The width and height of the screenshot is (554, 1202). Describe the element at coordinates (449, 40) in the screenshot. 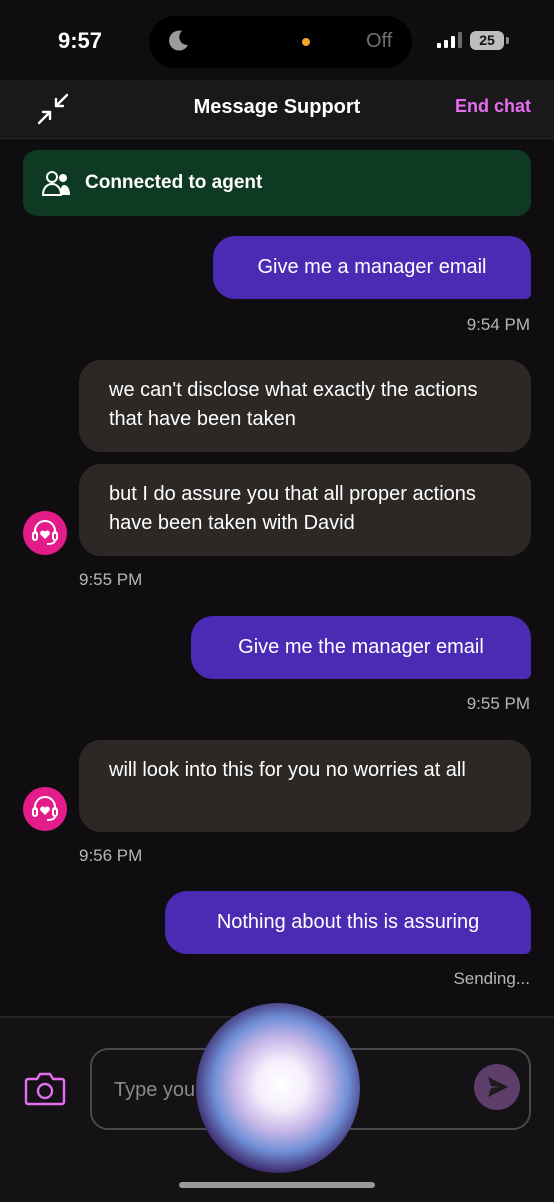

I see `cellular-signal-icon` at that location.